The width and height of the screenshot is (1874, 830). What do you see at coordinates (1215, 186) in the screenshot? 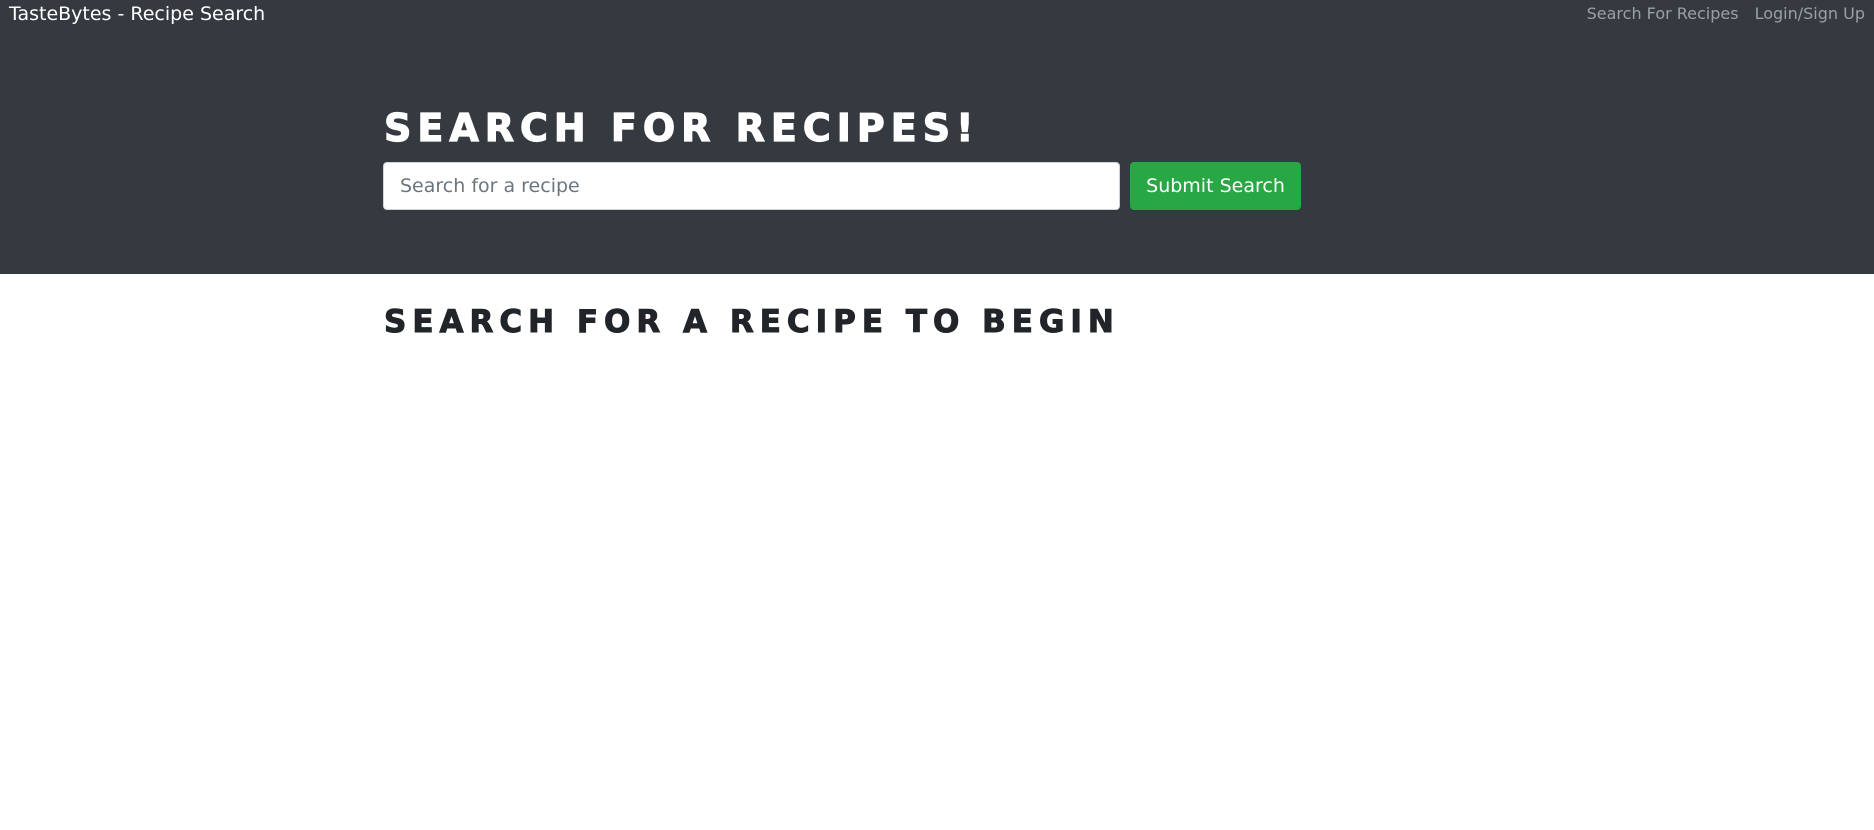
I see `submit-search-button: Submit Search` at bounding box center [1215, 186].